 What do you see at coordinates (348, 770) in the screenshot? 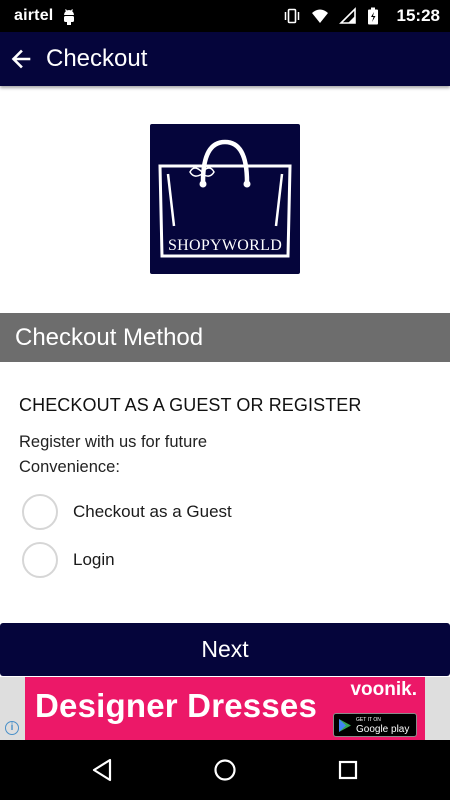
I see `recents-square-icon` at bounding box center [348, 770].